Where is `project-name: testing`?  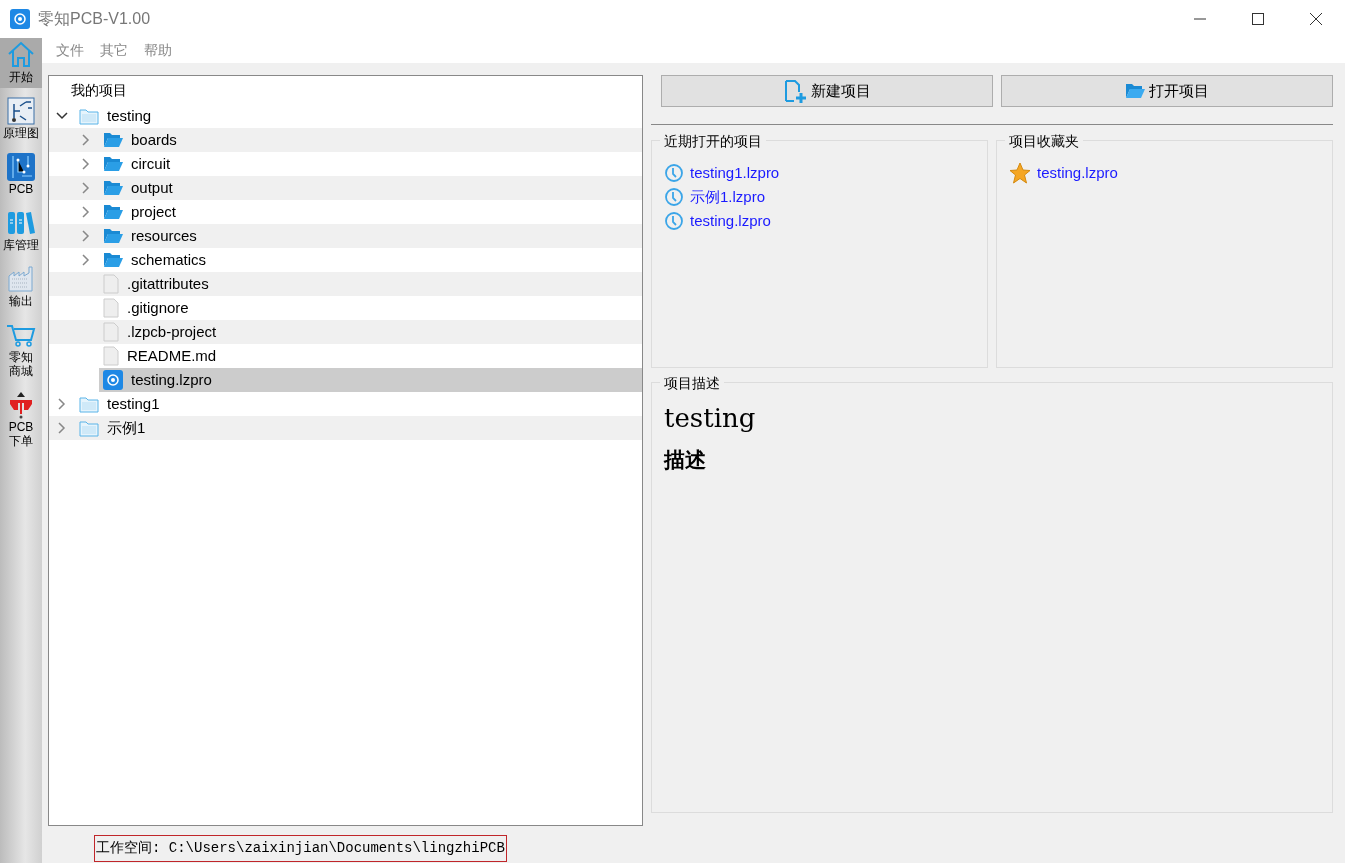
project-name: testing is located at coordinates (710, 418).